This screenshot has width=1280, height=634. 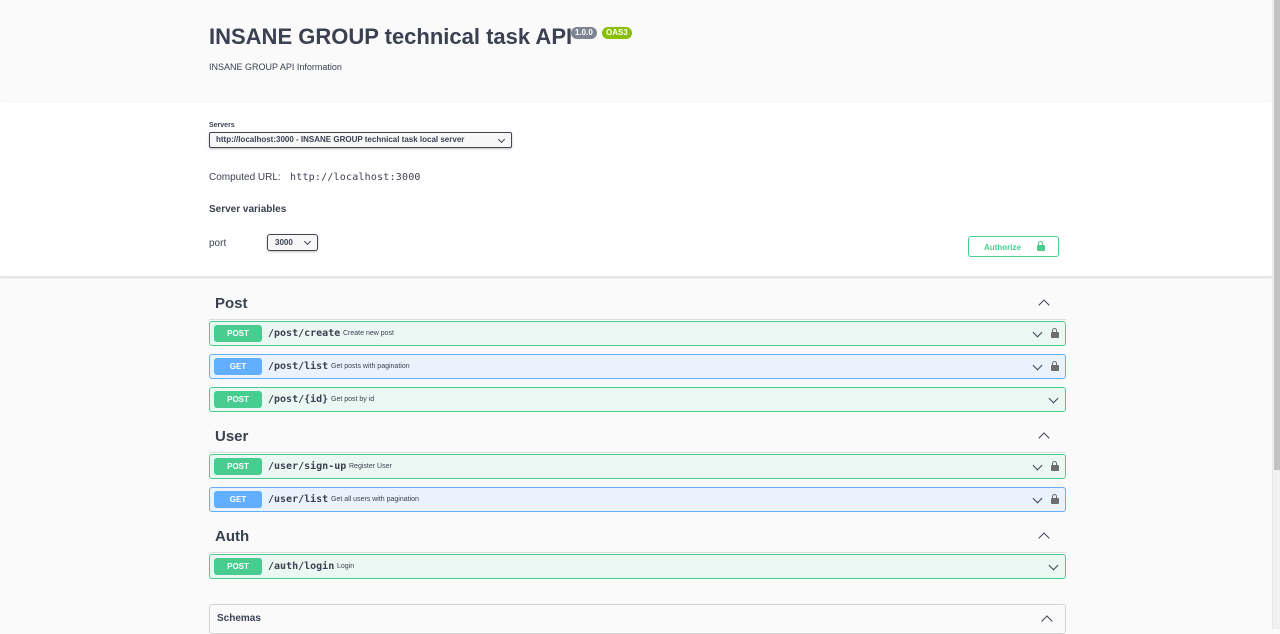 I want to click on operation-summary: Get post by id, so click(x=353, y=399).